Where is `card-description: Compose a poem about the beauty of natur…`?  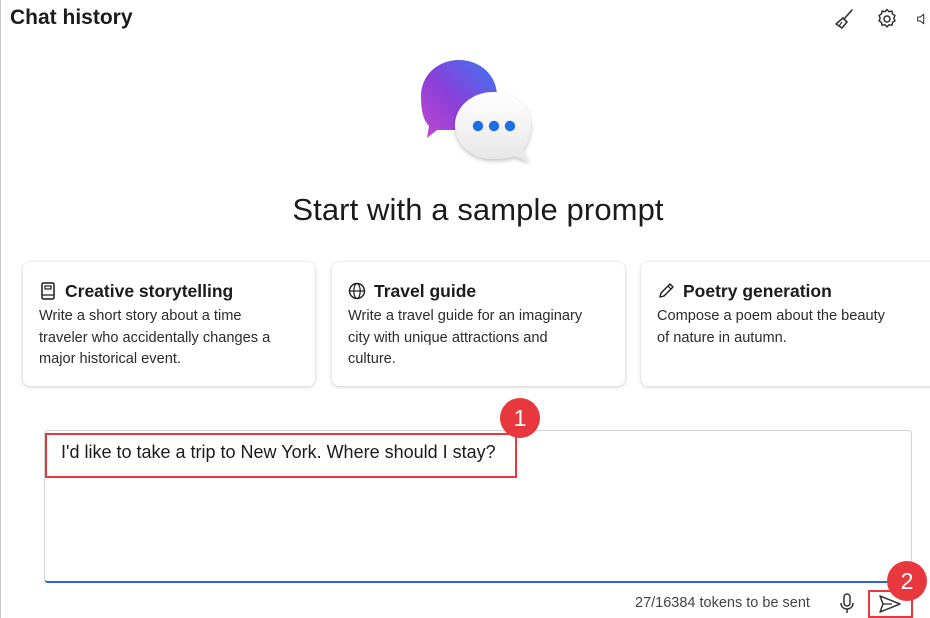 card-description: Compose a poem about the beauty of natur… is located at coordinates (771, 327).